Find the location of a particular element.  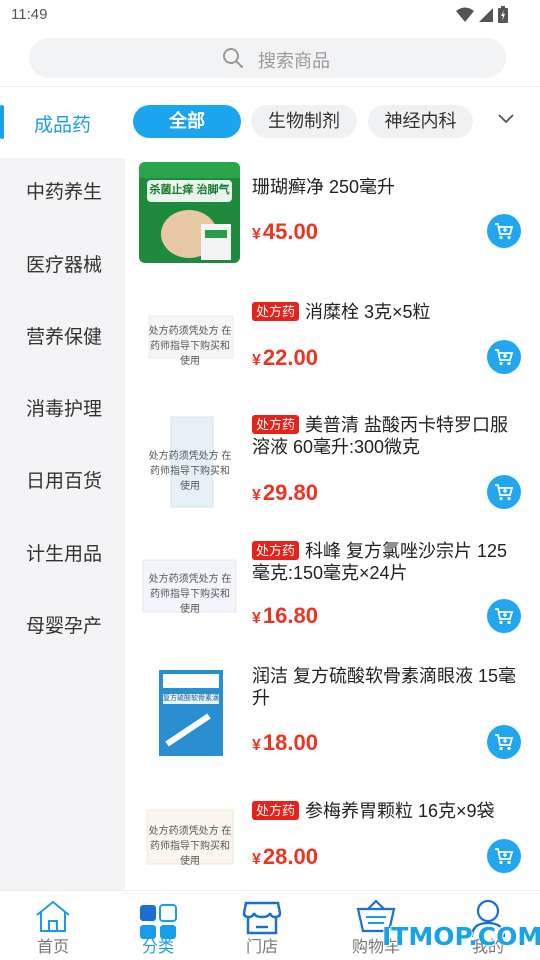

chevron-down-icon is located at coordinates (506, 119).